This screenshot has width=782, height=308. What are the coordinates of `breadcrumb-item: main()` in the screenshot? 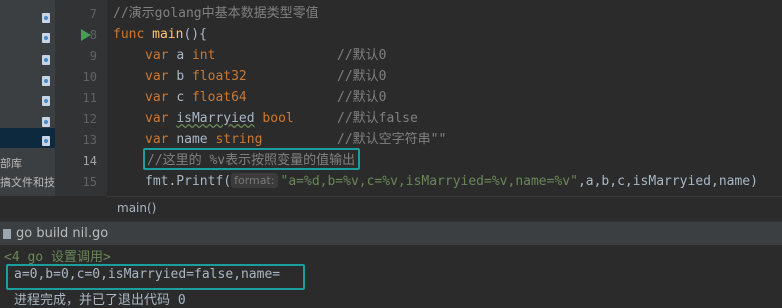 It's located at (136, 208).